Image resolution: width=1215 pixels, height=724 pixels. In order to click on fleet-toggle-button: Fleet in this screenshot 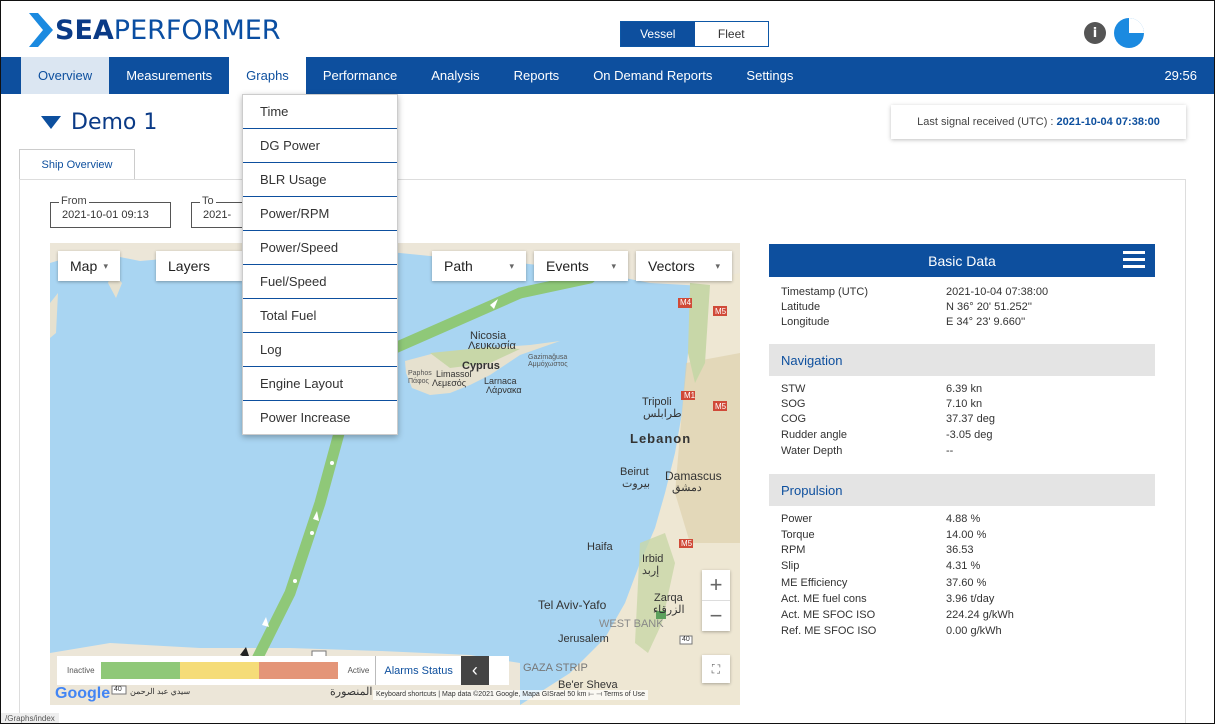, I will do `click(731, 34)`.